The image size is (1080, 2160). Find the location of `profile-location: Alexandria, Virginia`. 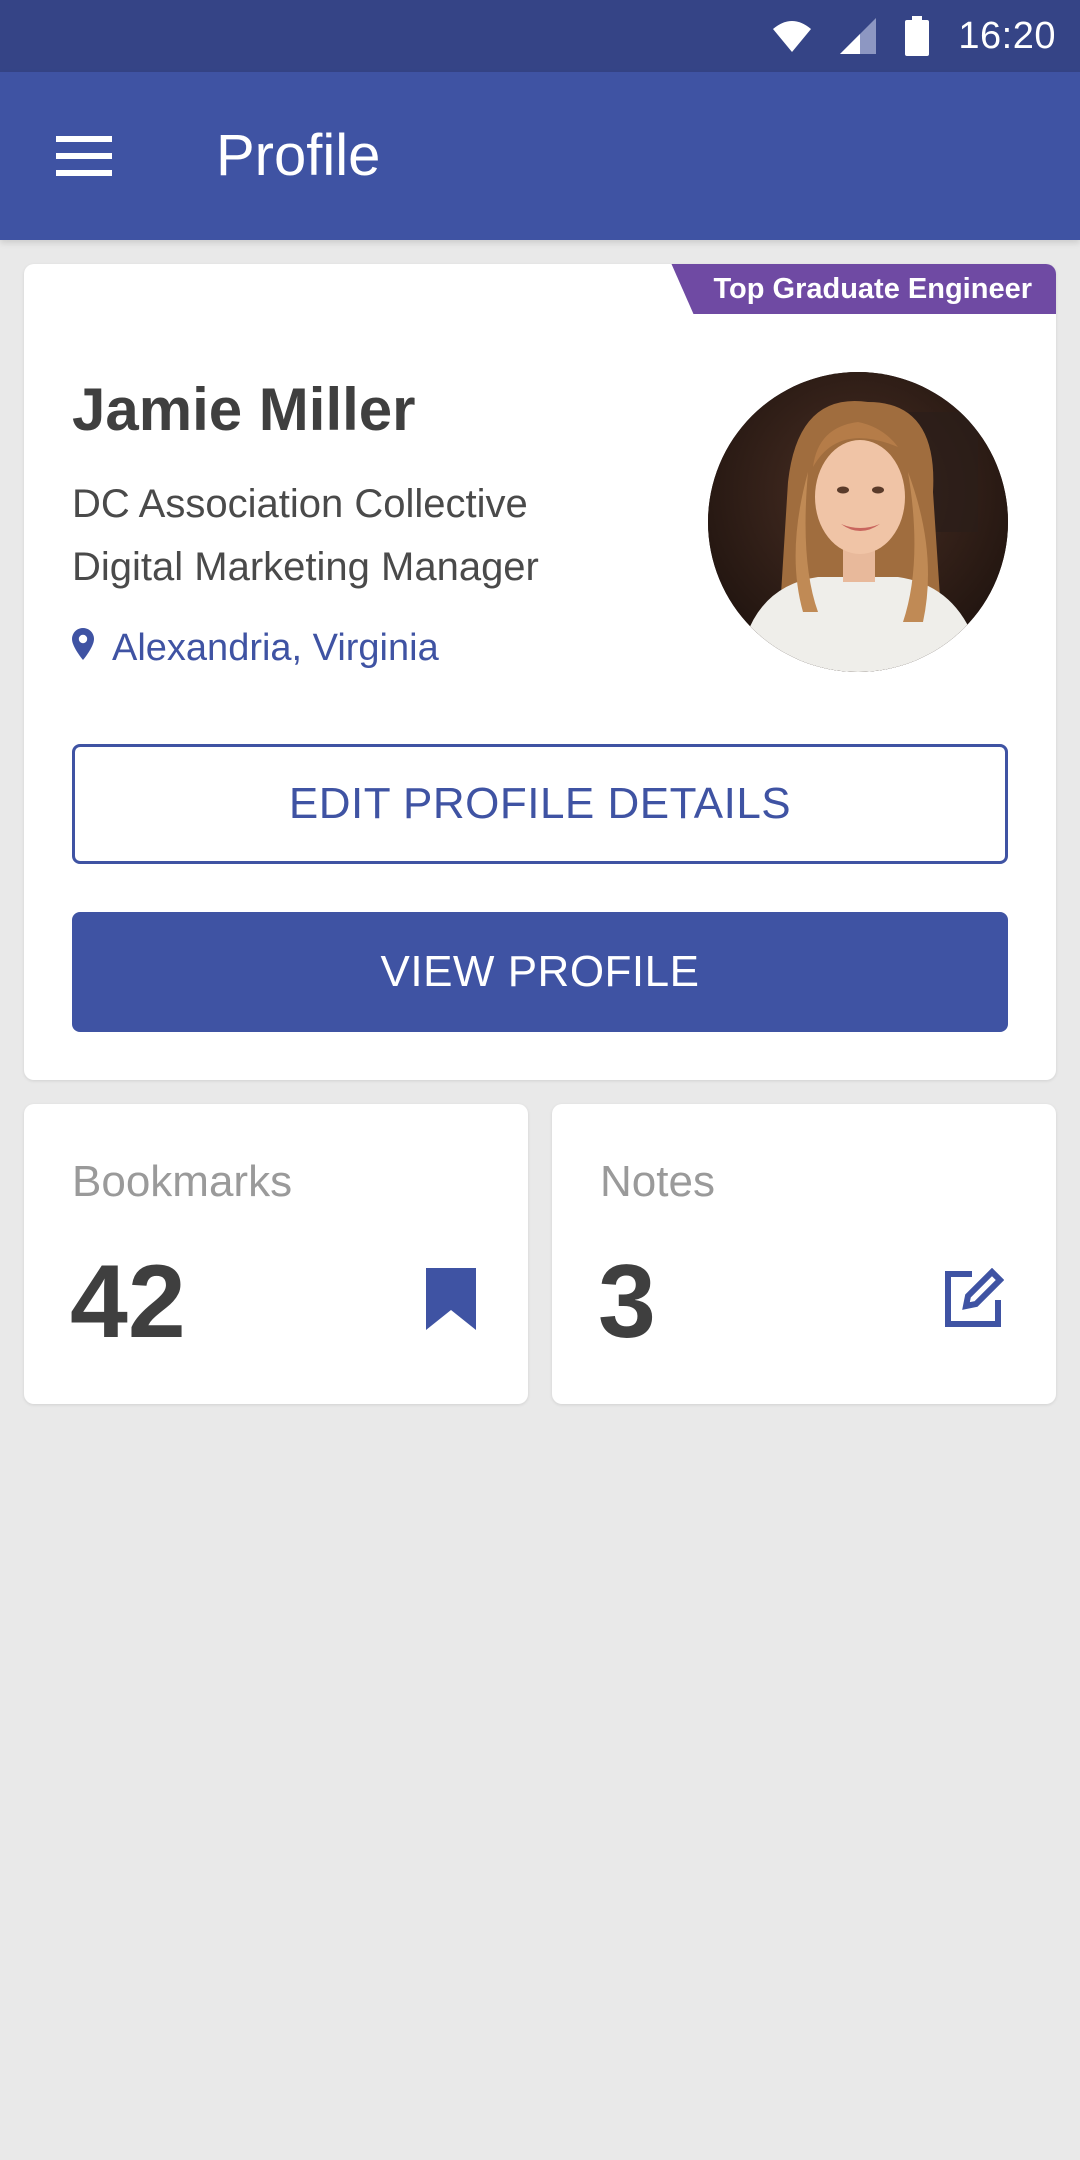

profile-location: Alexandria, Virginia is located at coordinates (255, 648).